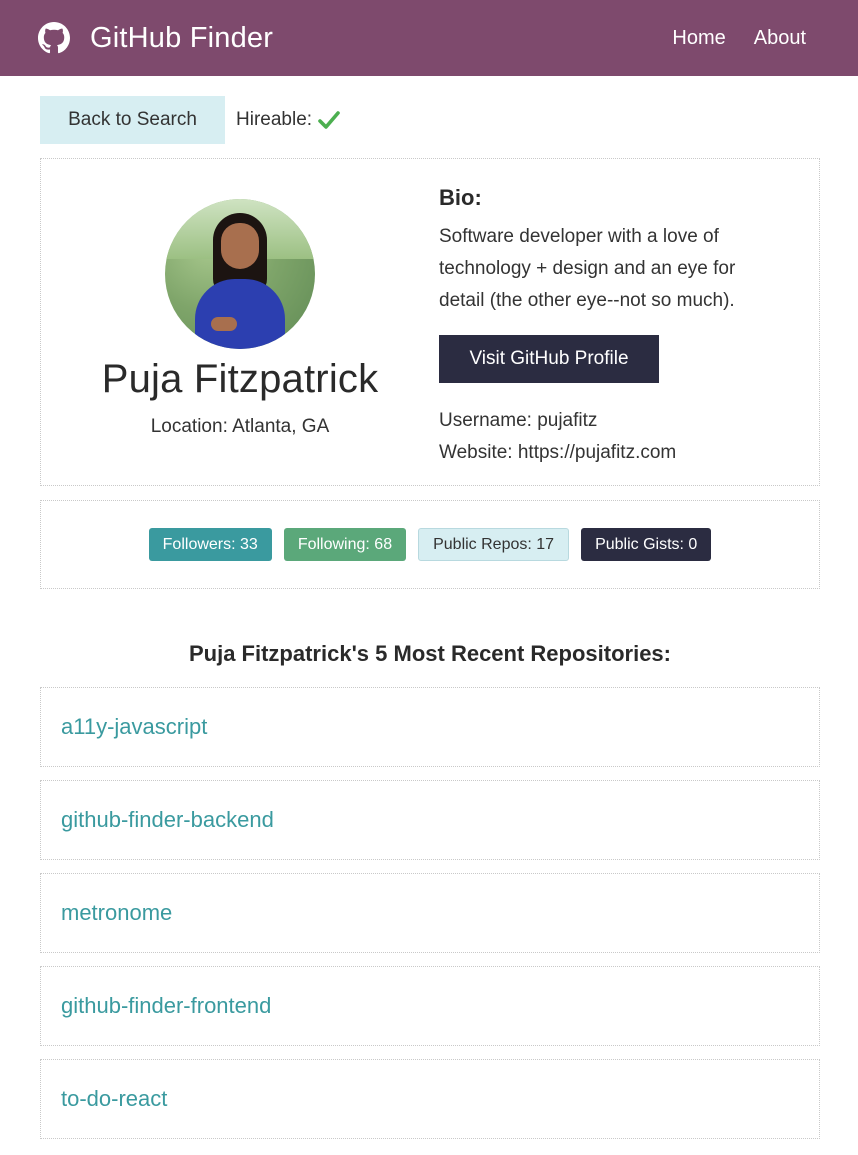  Describe the element at coordinates (116, 913) in the screenshot. I see `repo-link: metronome` at that location.